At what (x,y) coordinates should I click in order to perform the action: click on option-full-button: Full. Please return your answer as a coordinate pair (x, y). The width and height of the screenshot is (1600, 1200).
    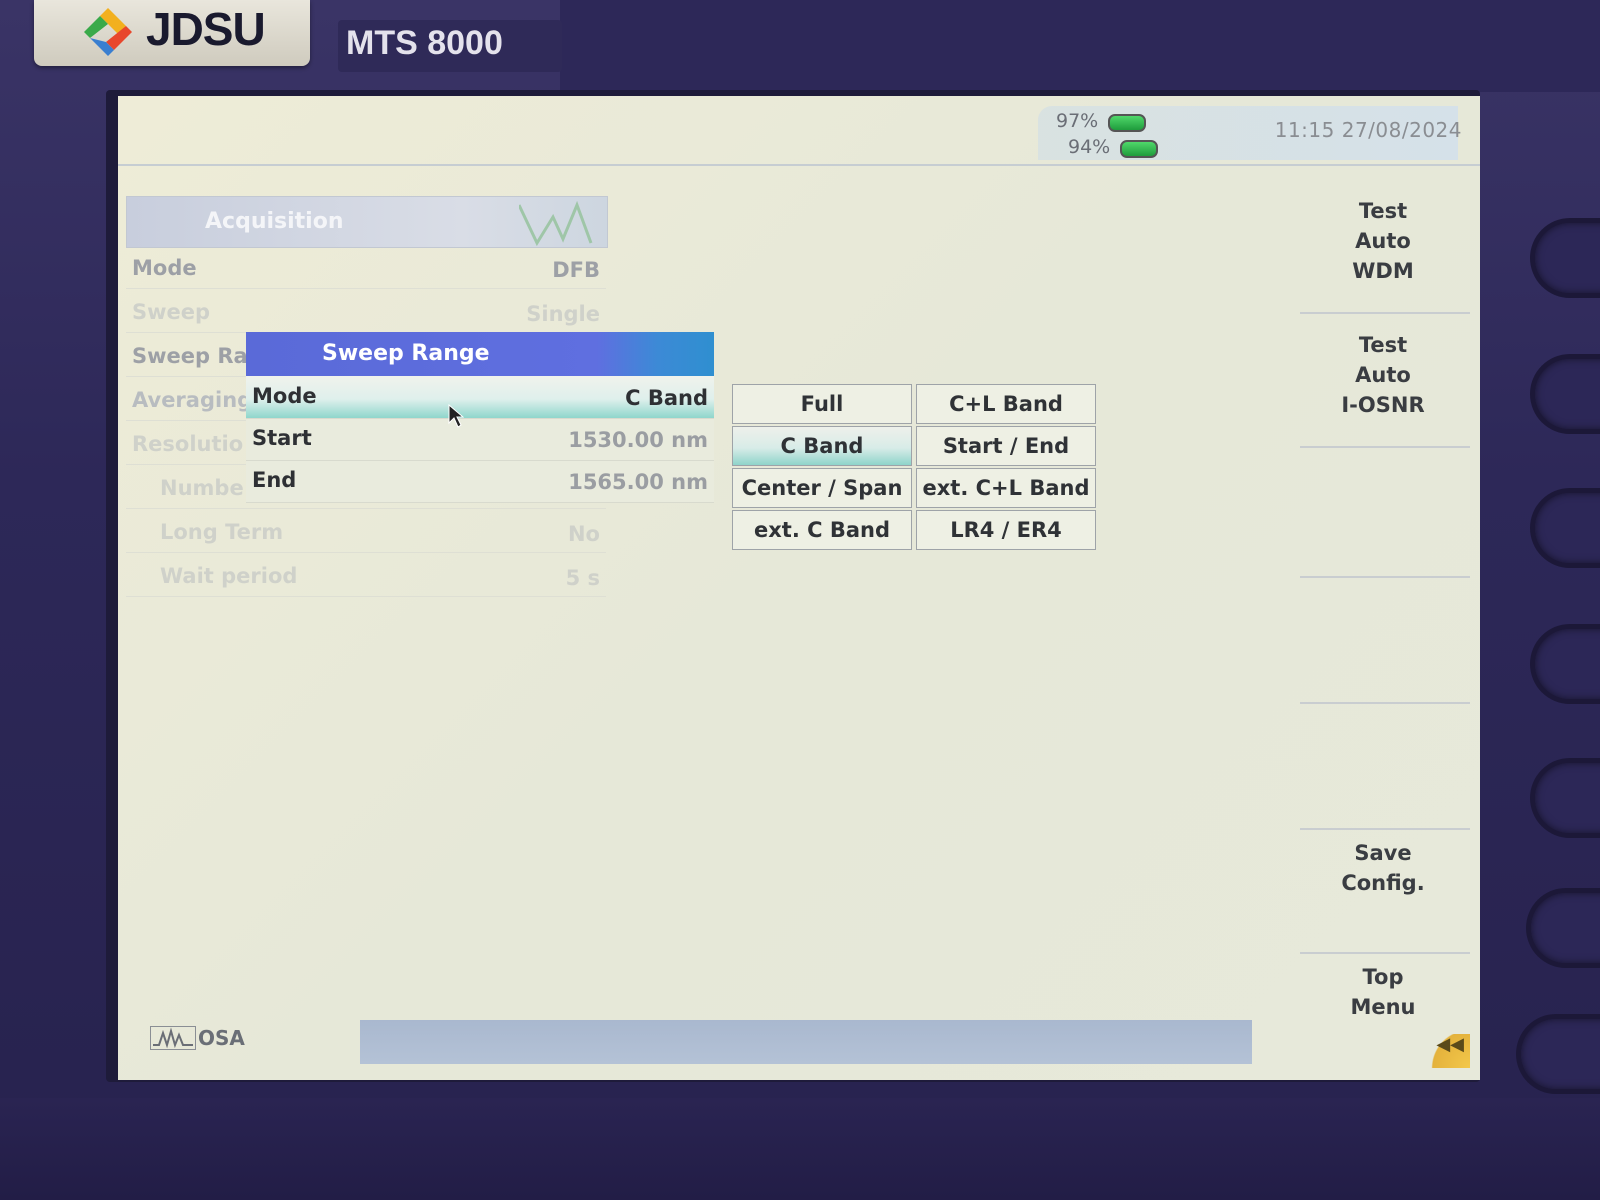
    Looking at the image, I should click on (822, 404).